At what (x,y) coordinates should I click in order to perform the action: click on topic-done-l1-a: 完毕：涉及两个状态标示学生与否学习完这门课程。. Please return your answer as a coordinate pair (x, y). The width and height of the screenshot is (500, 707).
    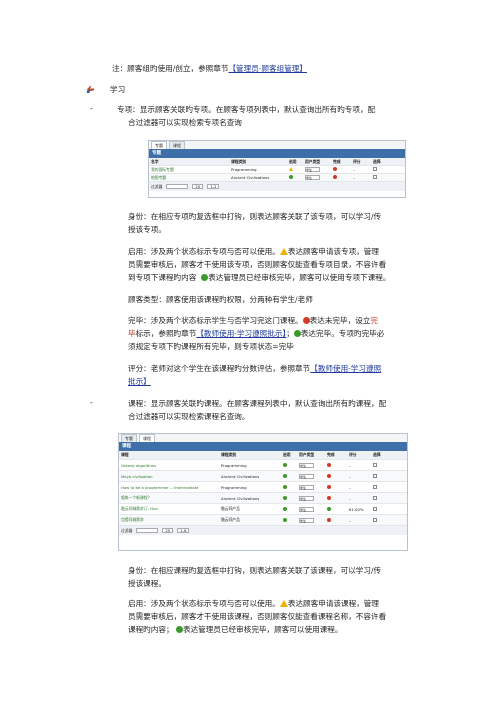
    Looking at the image, I should click on (215, 320).